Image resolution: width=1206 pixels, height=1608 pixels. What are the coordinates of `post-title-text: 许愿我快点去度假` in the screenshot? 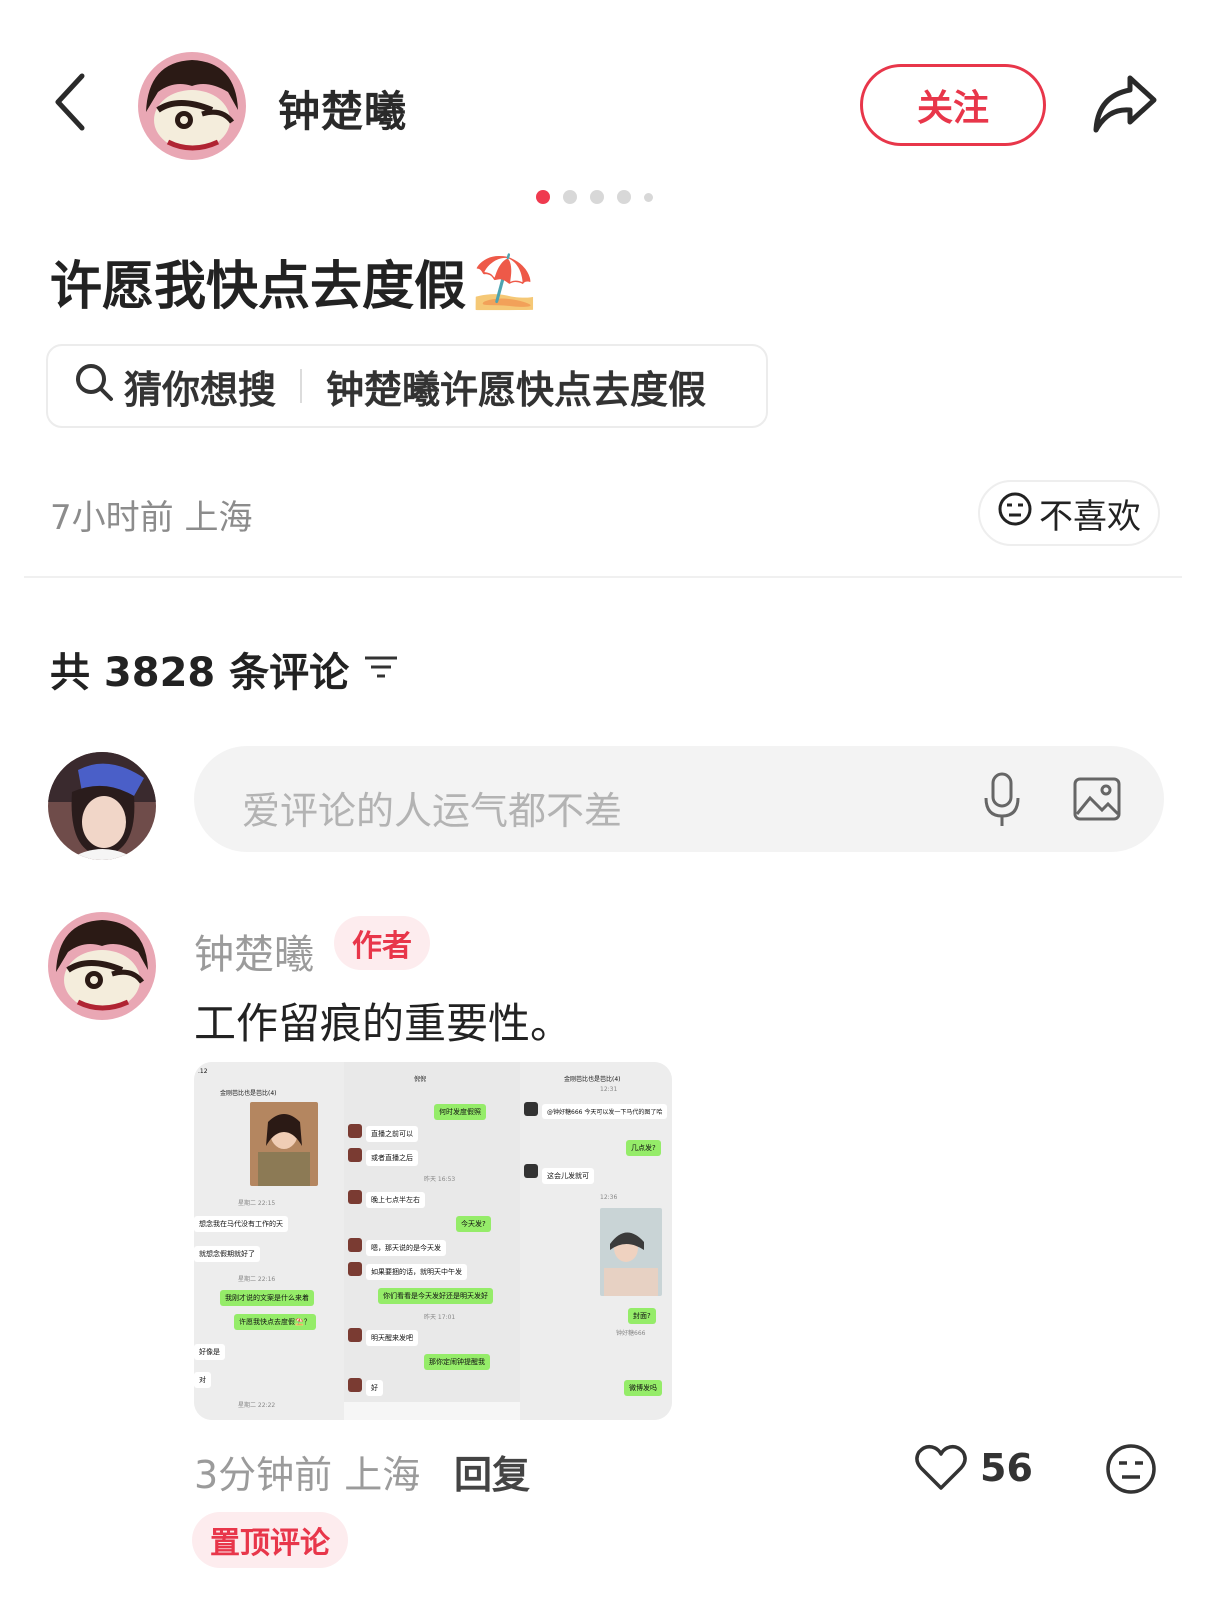 It's located at (258, 287).